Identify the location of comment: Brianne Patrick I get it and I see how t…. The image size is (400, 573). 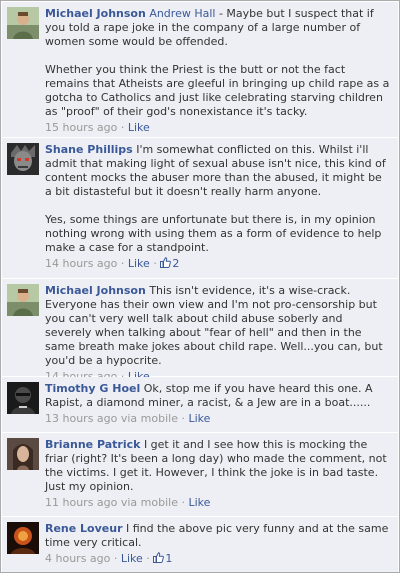
(200, 475).